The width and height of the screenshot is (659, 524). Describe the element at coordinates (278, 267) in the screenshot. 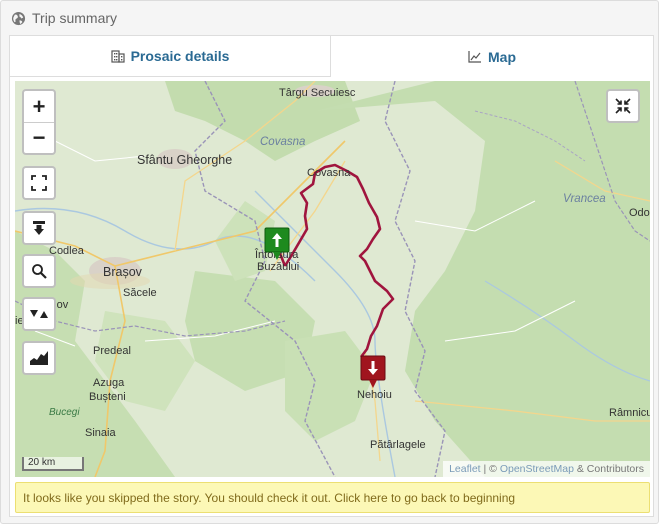

I see `label-buzaului: Buzăului` at that location.